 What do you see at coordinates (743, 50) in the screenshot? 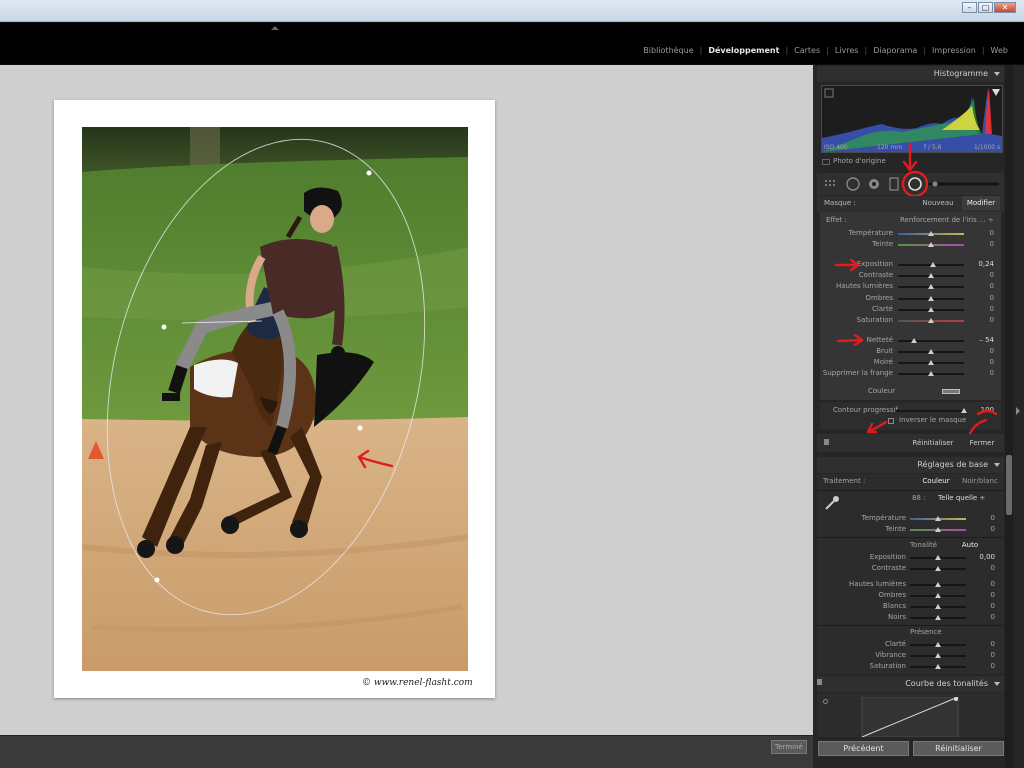
I see `module-tab: Développement` at bounding box center [743, 50].